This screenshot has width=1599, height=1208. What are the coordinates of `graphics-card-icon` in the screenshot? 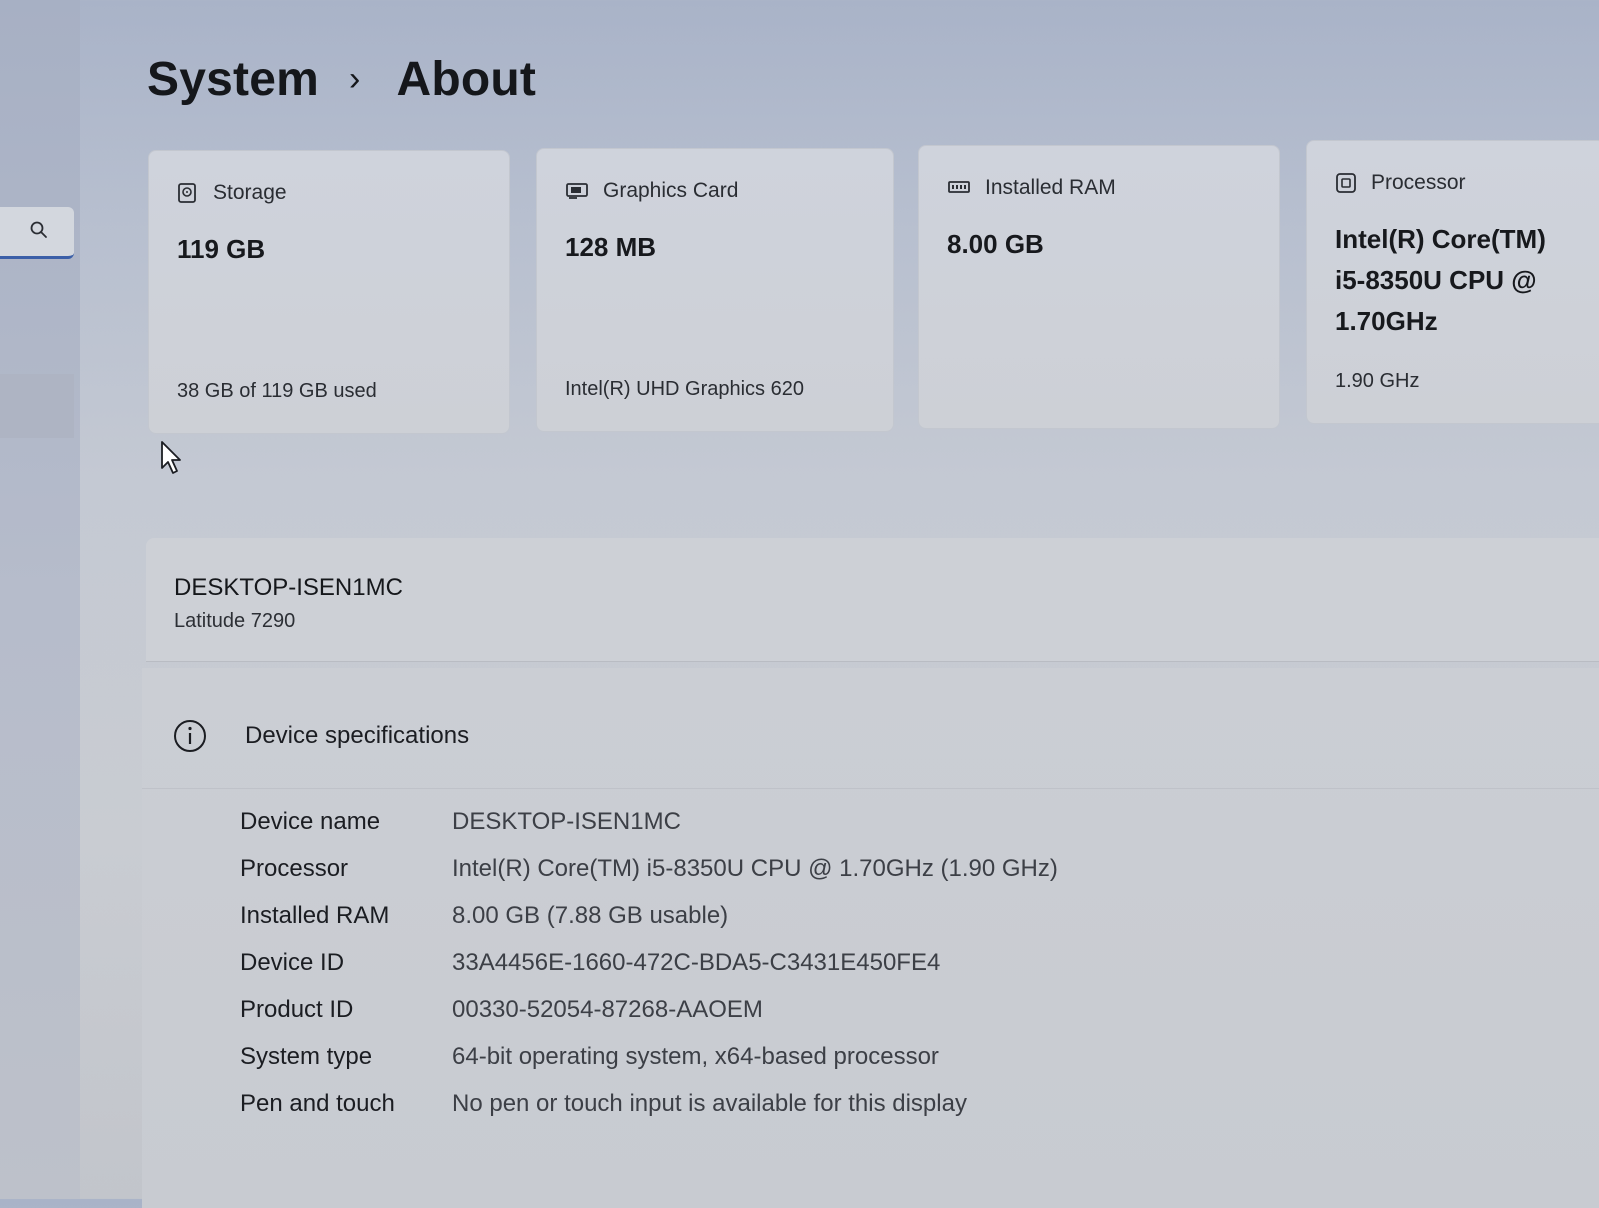 It's located at (577, 191).